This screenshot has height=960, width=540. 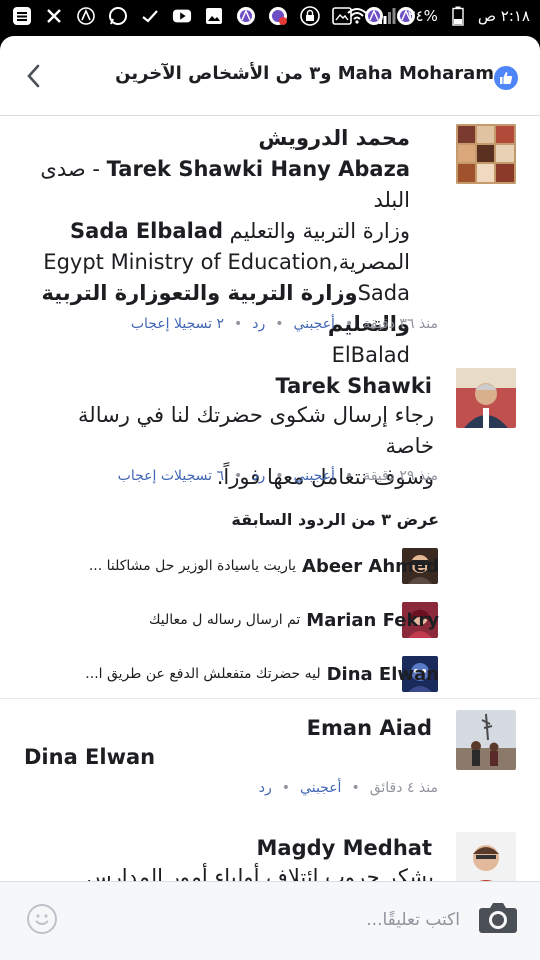 What do you see at coordinates (372, 620) in the screenshot?
I see `reply-author: Marian Fekry` at bounding box center [372, 620].